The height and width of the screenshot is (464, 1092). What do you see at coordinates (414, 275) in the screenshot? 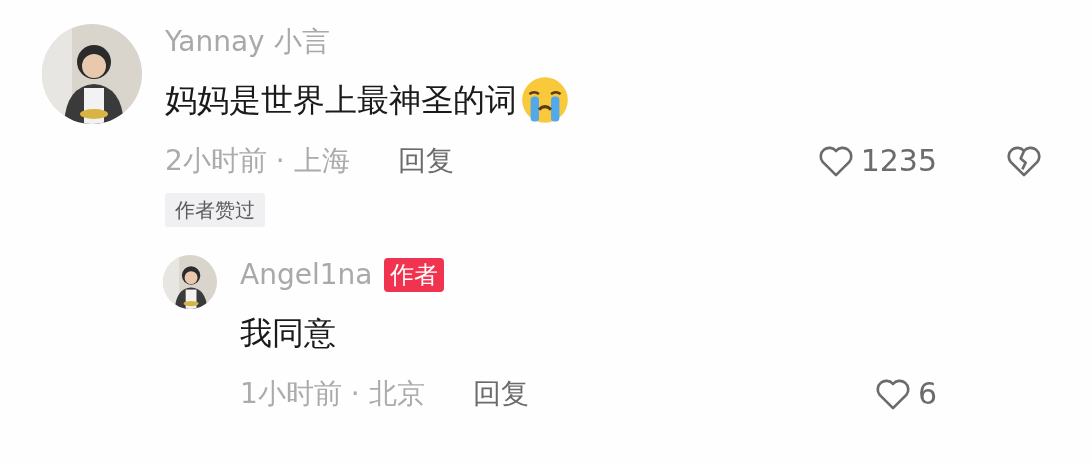
I see `author-badge: 作者` at bounding box center [414, 275].